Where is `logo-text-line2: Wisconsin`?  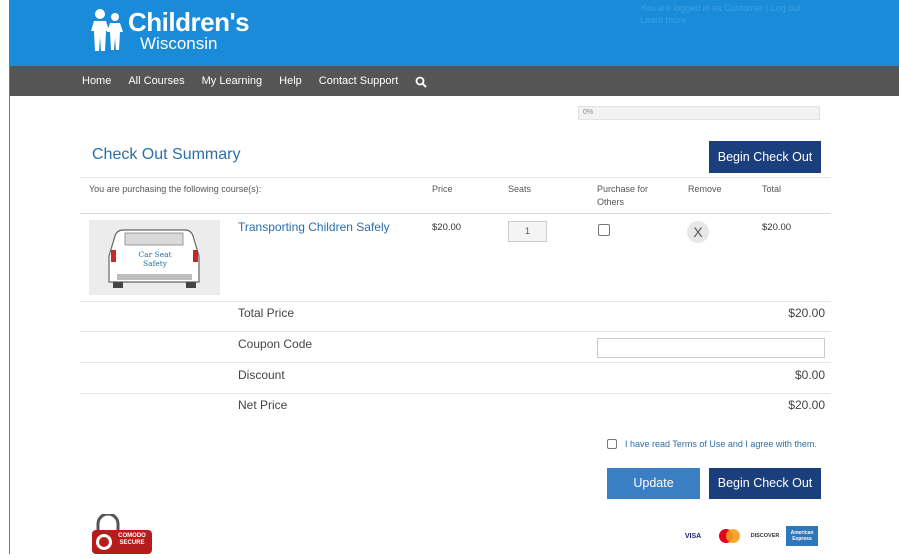
logo-text-line2: Wisconsin is located at coordinates (179, 43).